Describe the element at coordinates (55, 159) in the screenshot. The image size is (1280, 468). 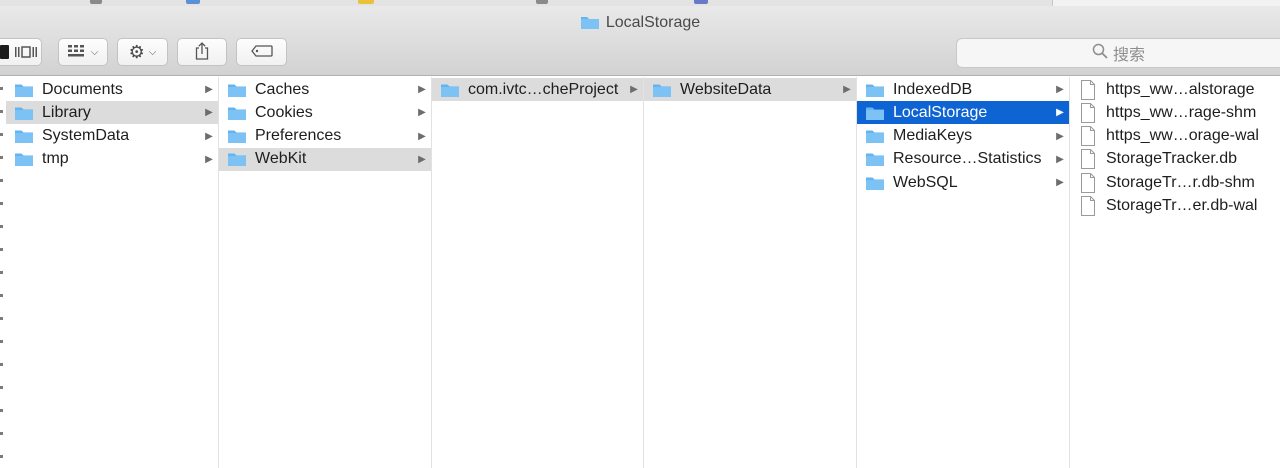
I see `item-label: tmp` at that location.